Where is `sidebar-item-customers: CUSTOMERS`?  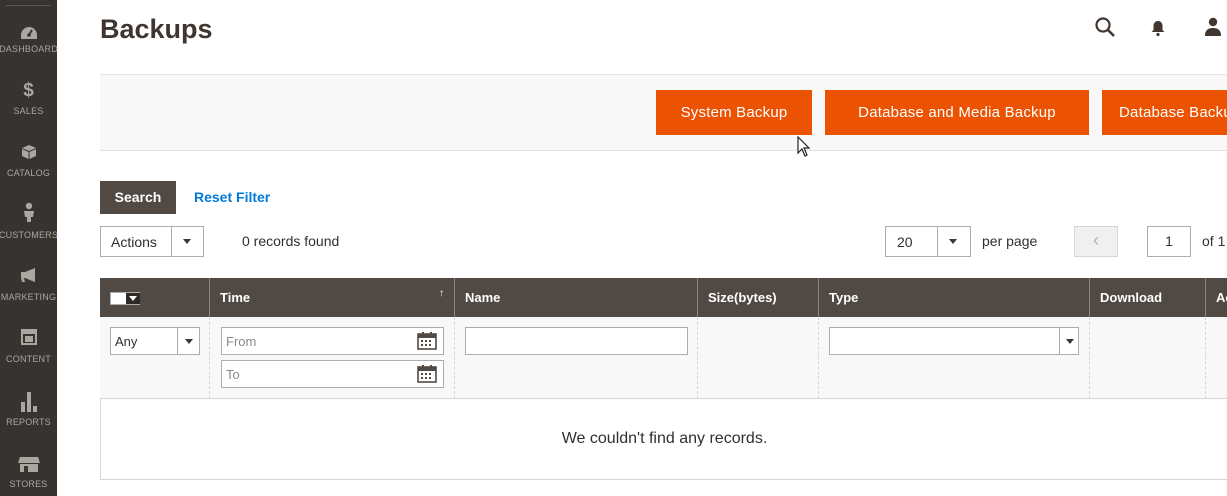
sidebar-item-customers: CUSTOMERS is located at coordinates (29, 230).